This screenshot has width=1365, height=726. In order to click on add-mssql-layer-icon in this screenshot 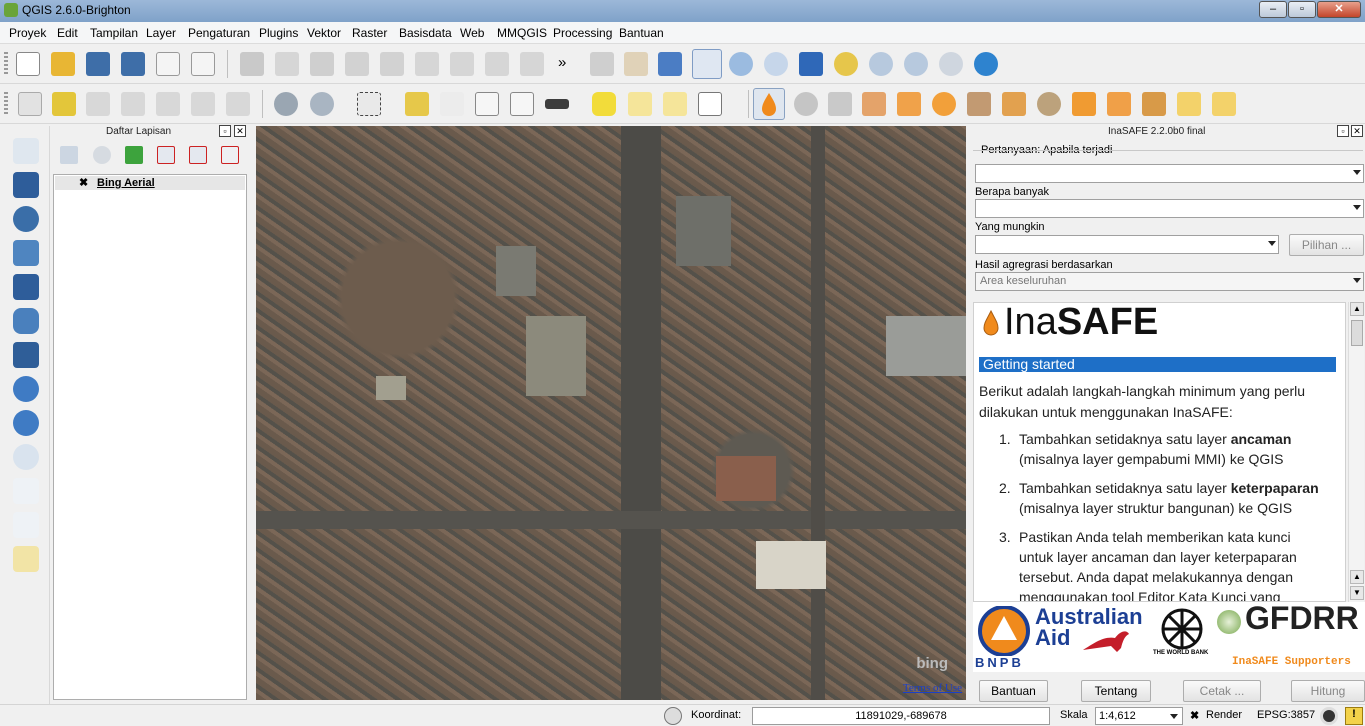, I will do `click(26, 287)`.